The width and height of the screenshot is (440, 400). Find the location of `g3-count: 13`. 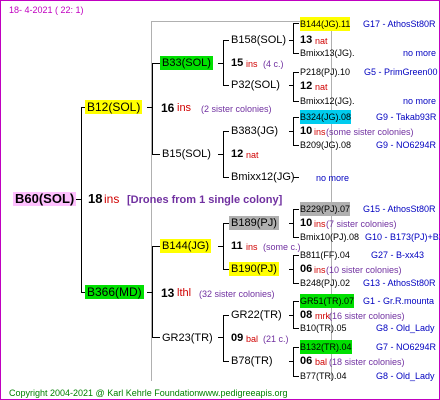

g3-count: 13 is located at coordinates (306, 40).